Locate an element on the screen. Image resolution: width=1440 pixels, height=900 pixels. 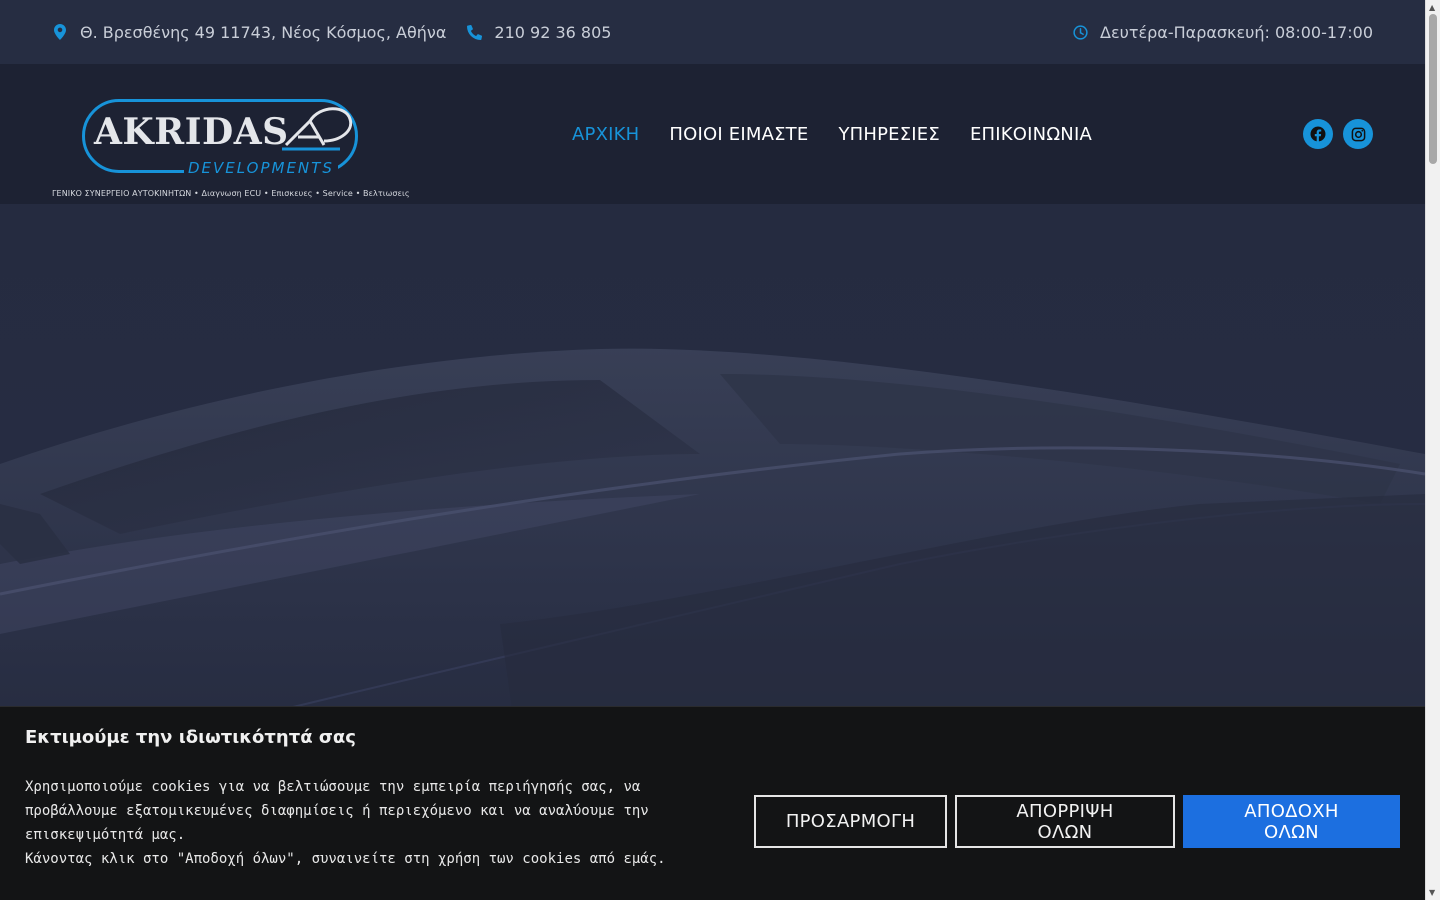
cookie-reject-all-button: ΑΠΟΡΡΙΨΗ ΟΛΩΝ is located at coordinates (1065, 821).